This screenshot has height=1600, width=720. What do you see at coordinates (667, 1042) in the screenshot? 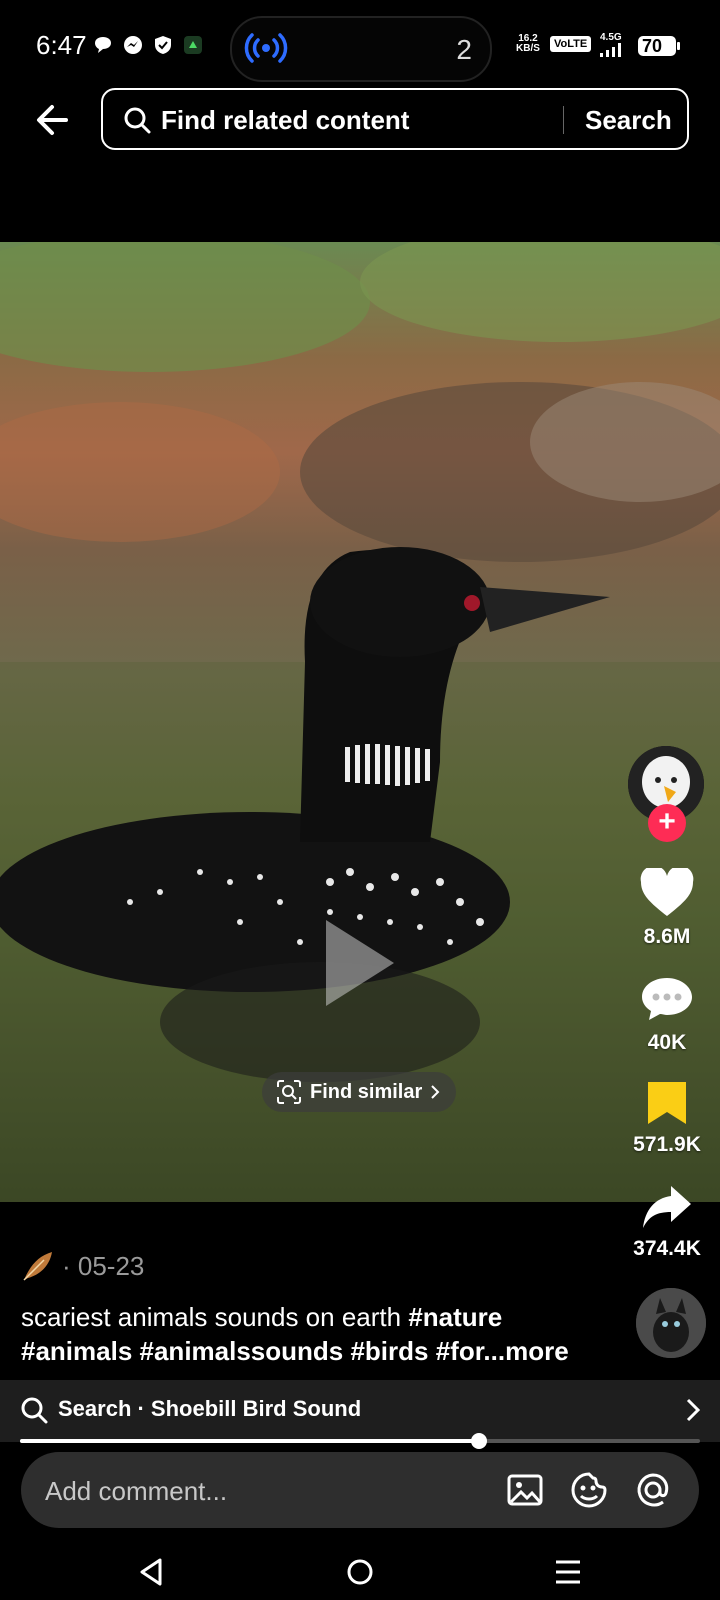
I see `comment-count: 40K` at bounding box center [667, 1042].